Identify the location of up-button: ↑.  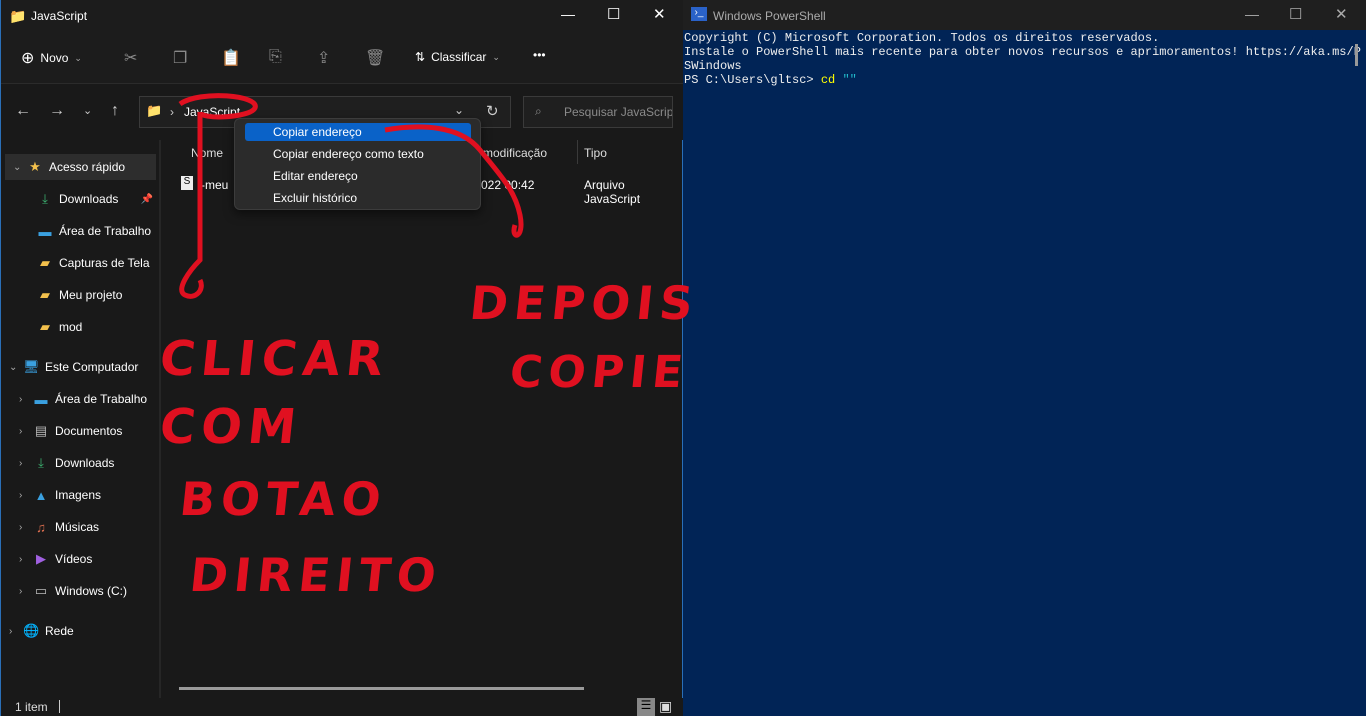
(115, 111).